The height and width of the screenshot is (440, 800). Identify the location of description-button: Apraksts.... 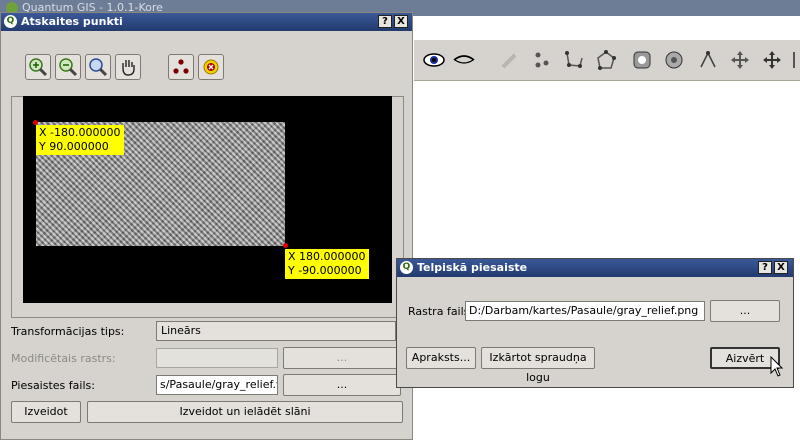
(441, 358).